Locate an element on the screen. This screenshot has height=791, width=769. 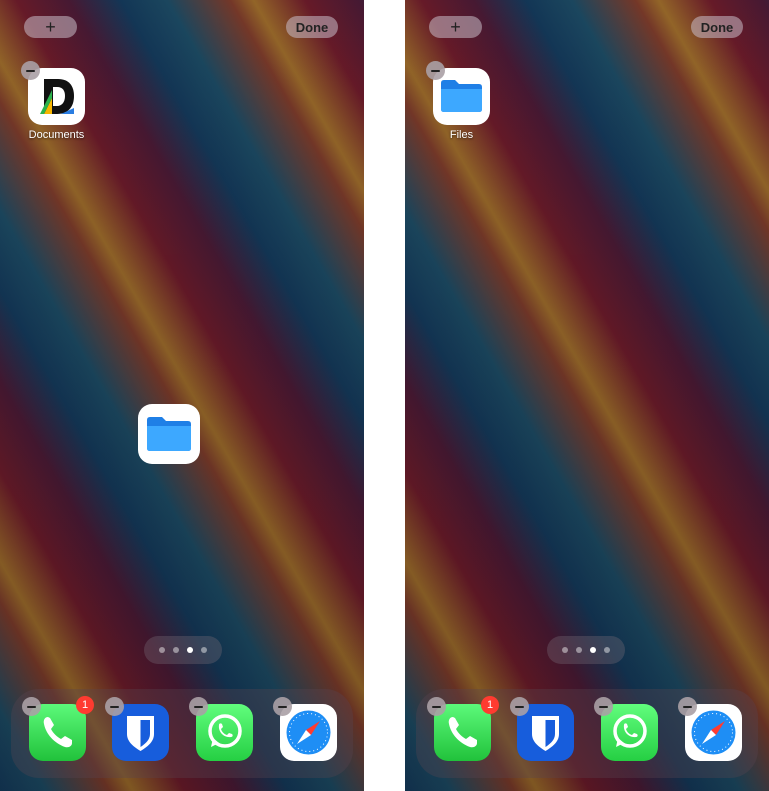
app-label: Documents is located at coordinates (56, 135).